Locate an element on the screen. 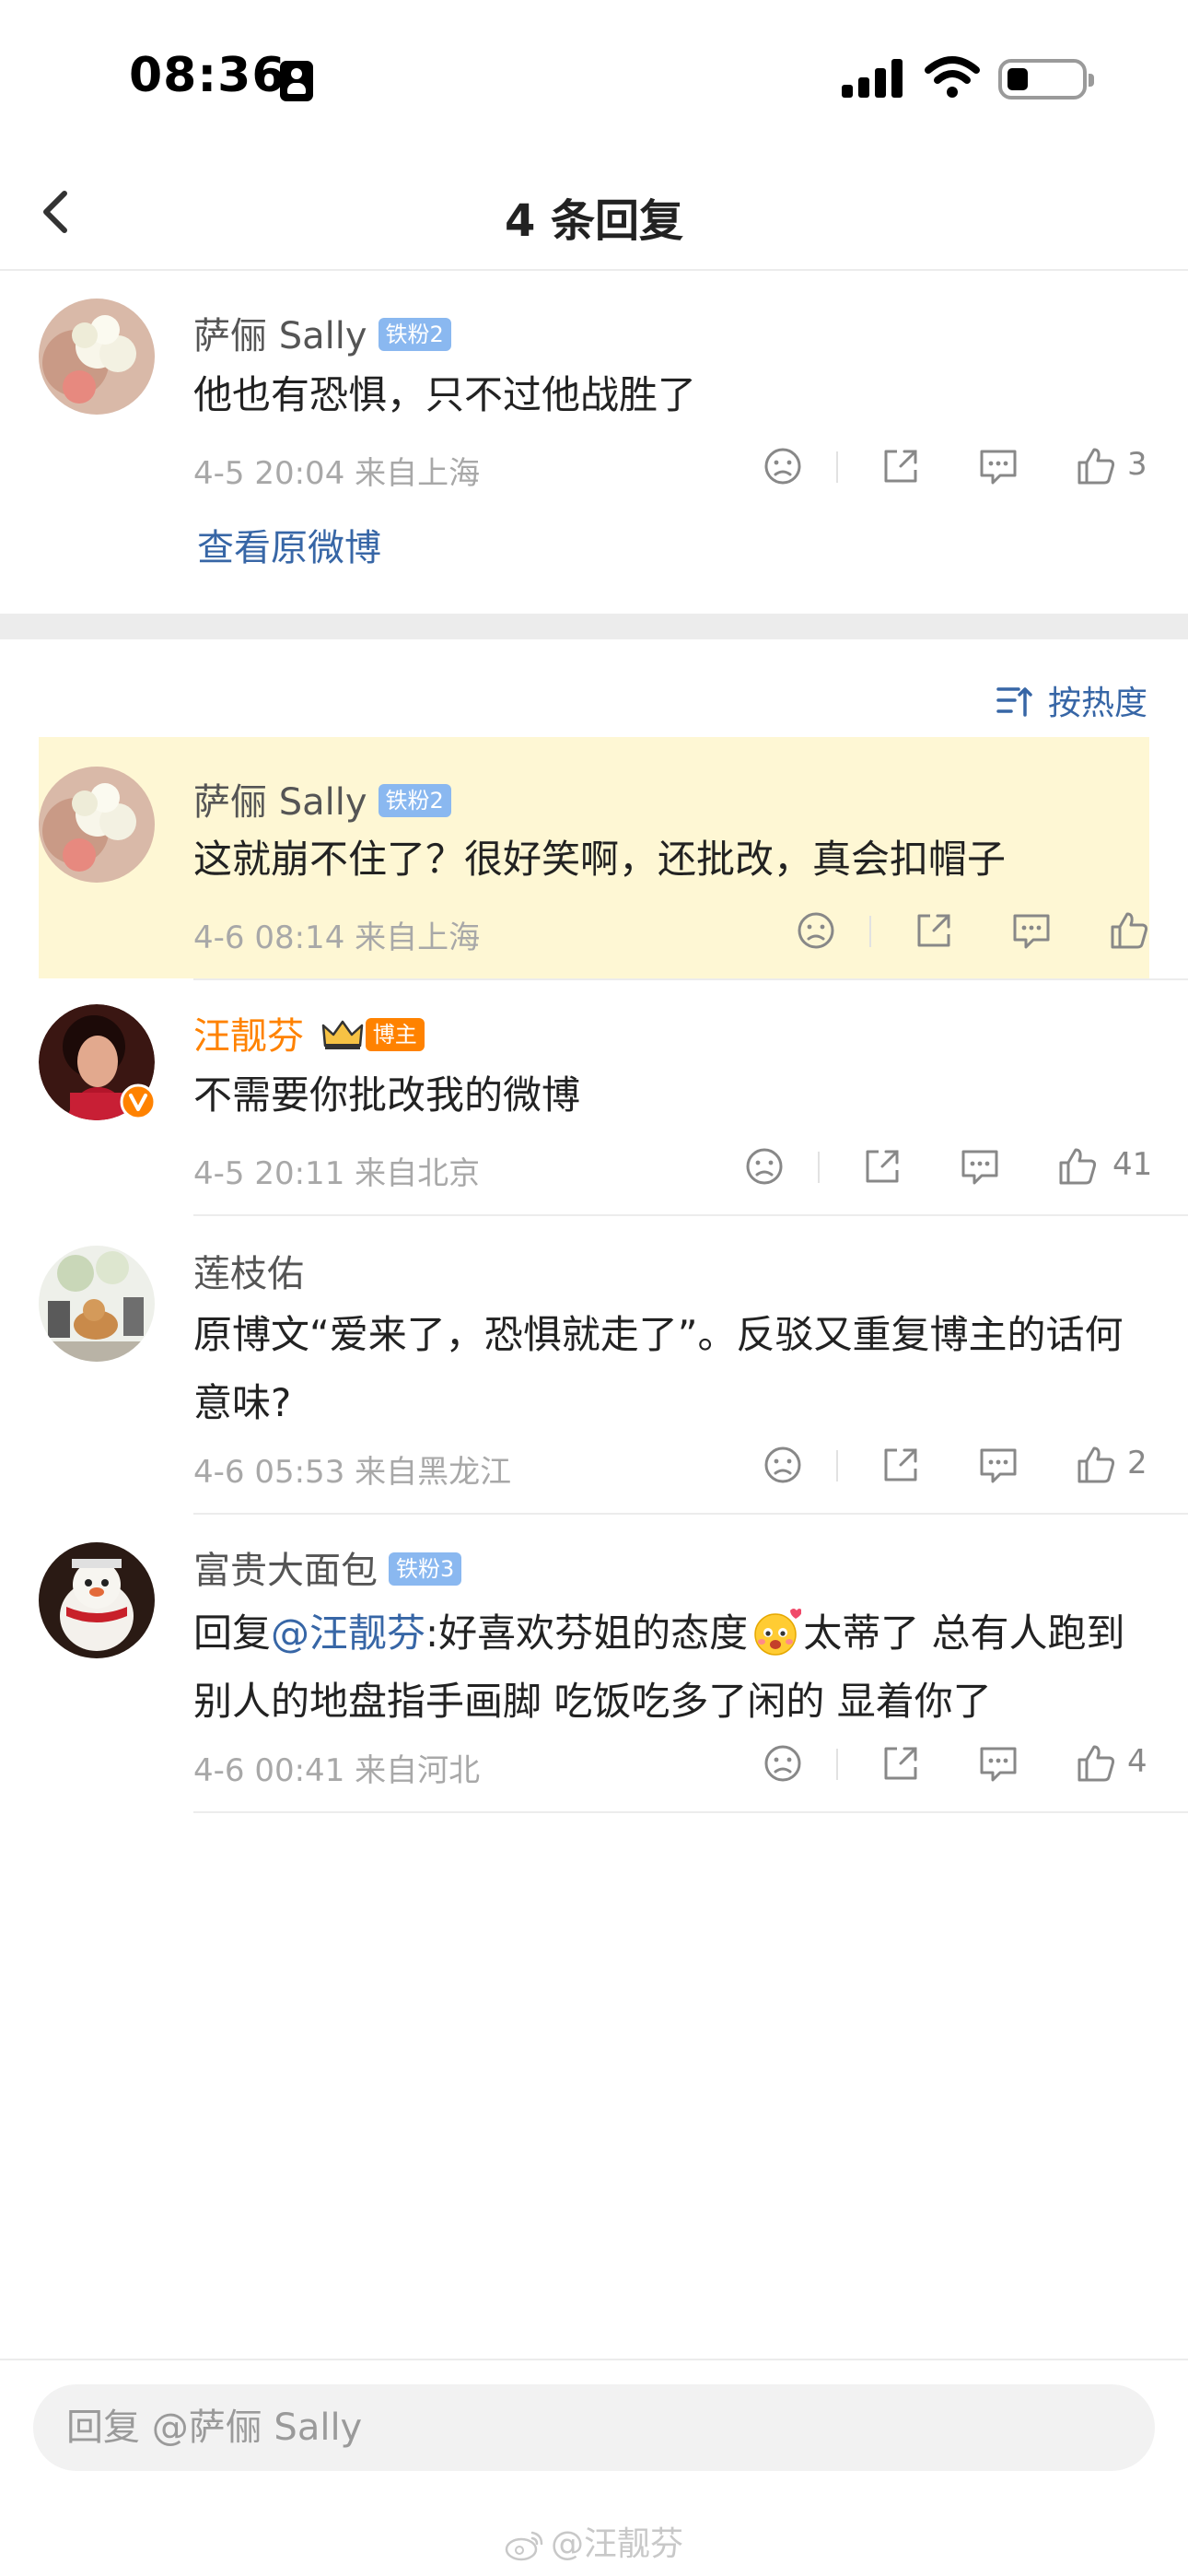  section-divider is located at coordinates (594, 626).